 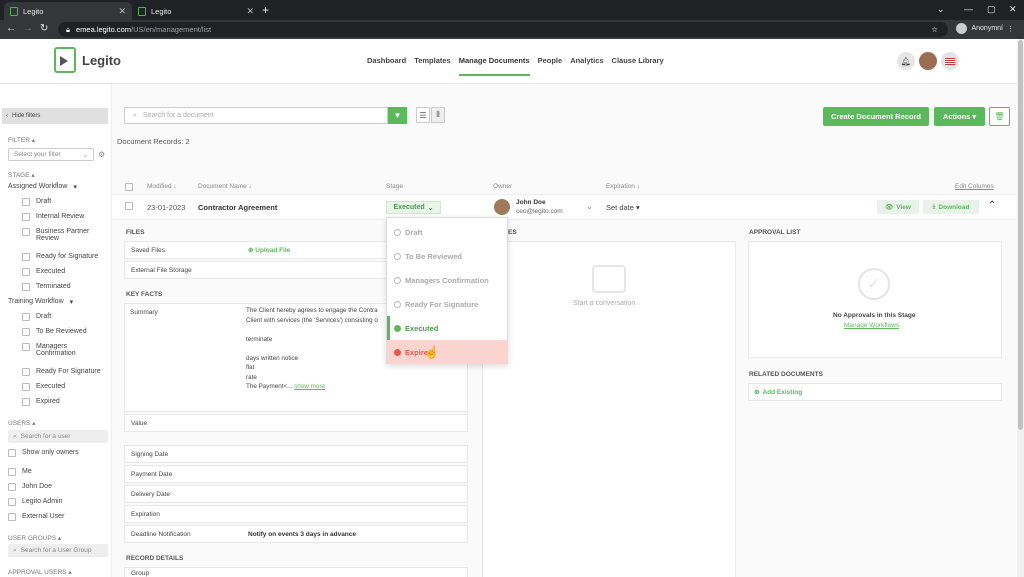 What do you see at coordinates (41, 402) in the screenshot?
I see `stage-checkbox: Expired` at bounding box center [41, 402].